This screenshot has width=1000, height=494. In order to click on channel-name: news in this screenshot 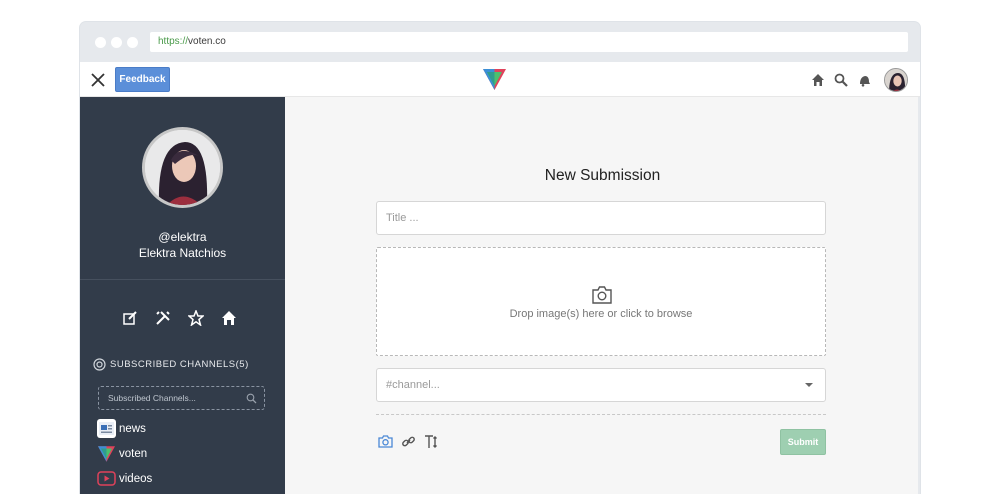, I will do `click(132, 428)`.